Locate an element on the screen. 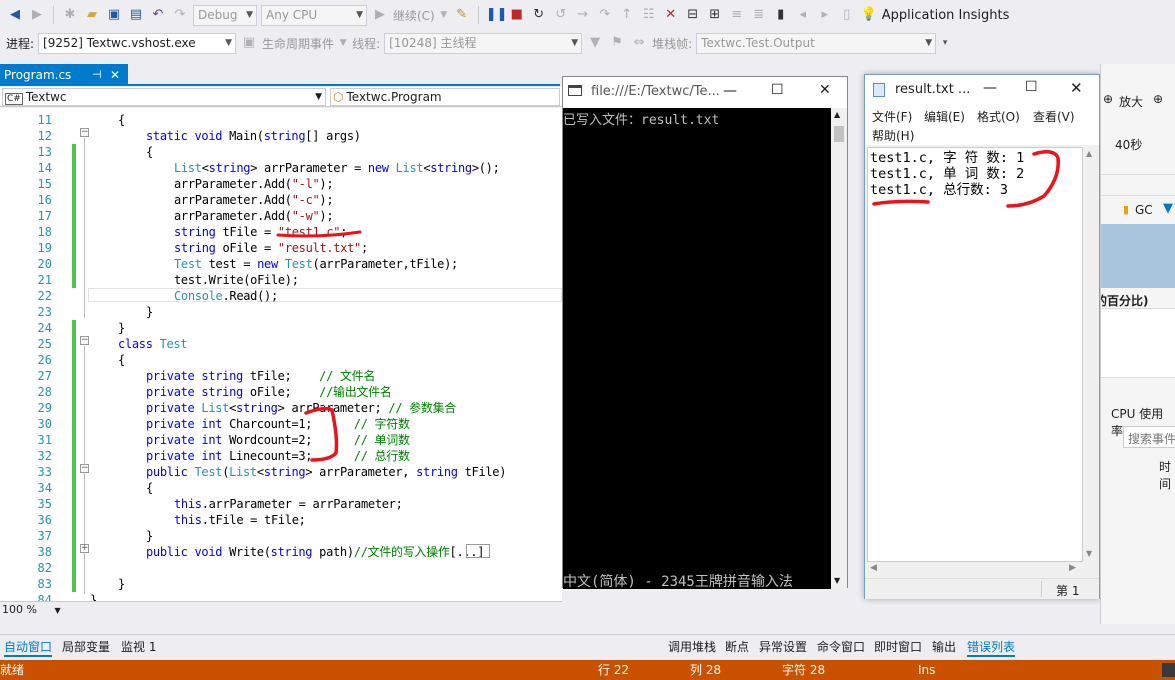 The image size is (1175, 680). tab-immediate-window: 即时窗口 is located at coordinates (898, 646).